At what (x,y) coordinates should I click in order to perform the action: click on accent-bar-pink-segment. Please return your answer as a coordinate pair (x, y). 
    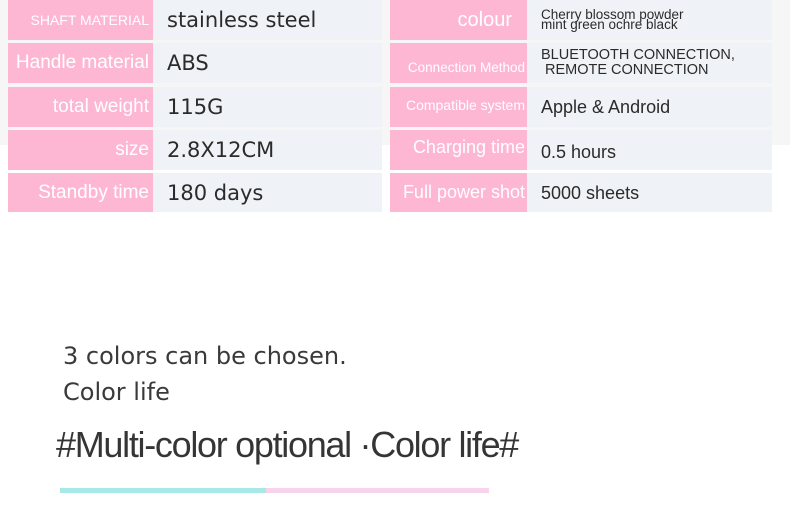
    Looking at the image, I should click on (377, 490).